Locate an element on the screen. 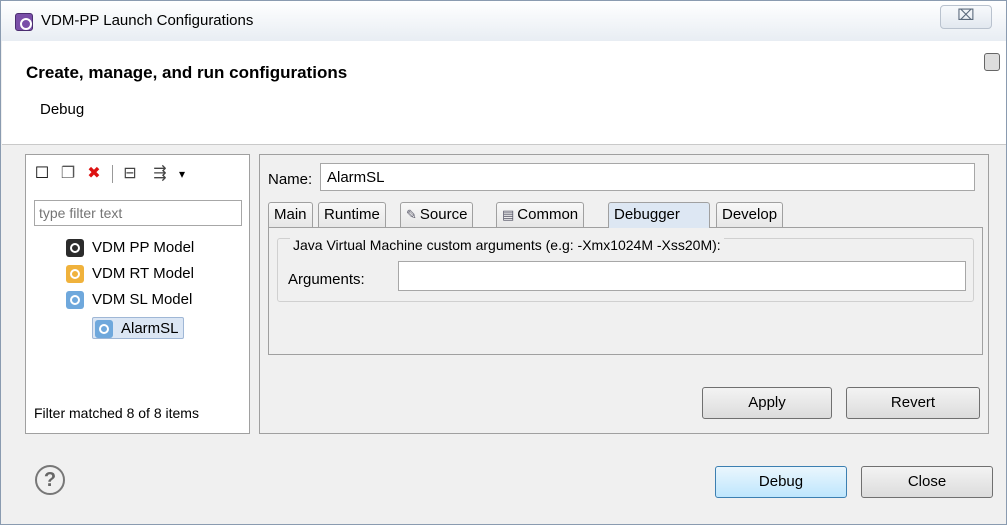 This screenshot has height=525, width=1007. tab-debugger: Debugger is located at coordinates (659, 215).